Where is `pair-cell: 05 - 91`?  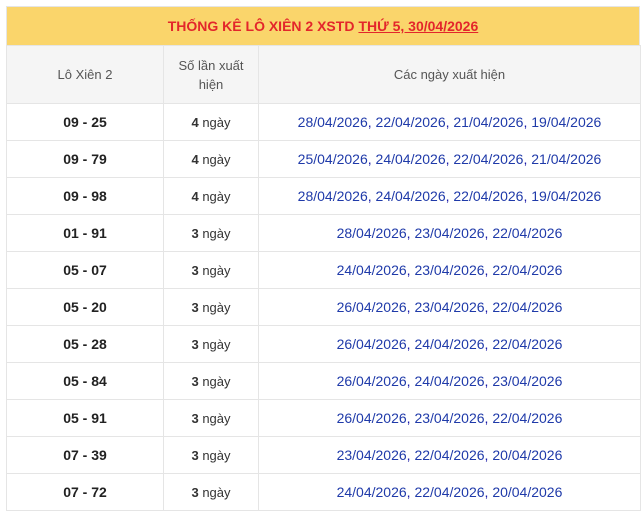 pair-cell: 05 - 91 is located at coordinates (85, 418).